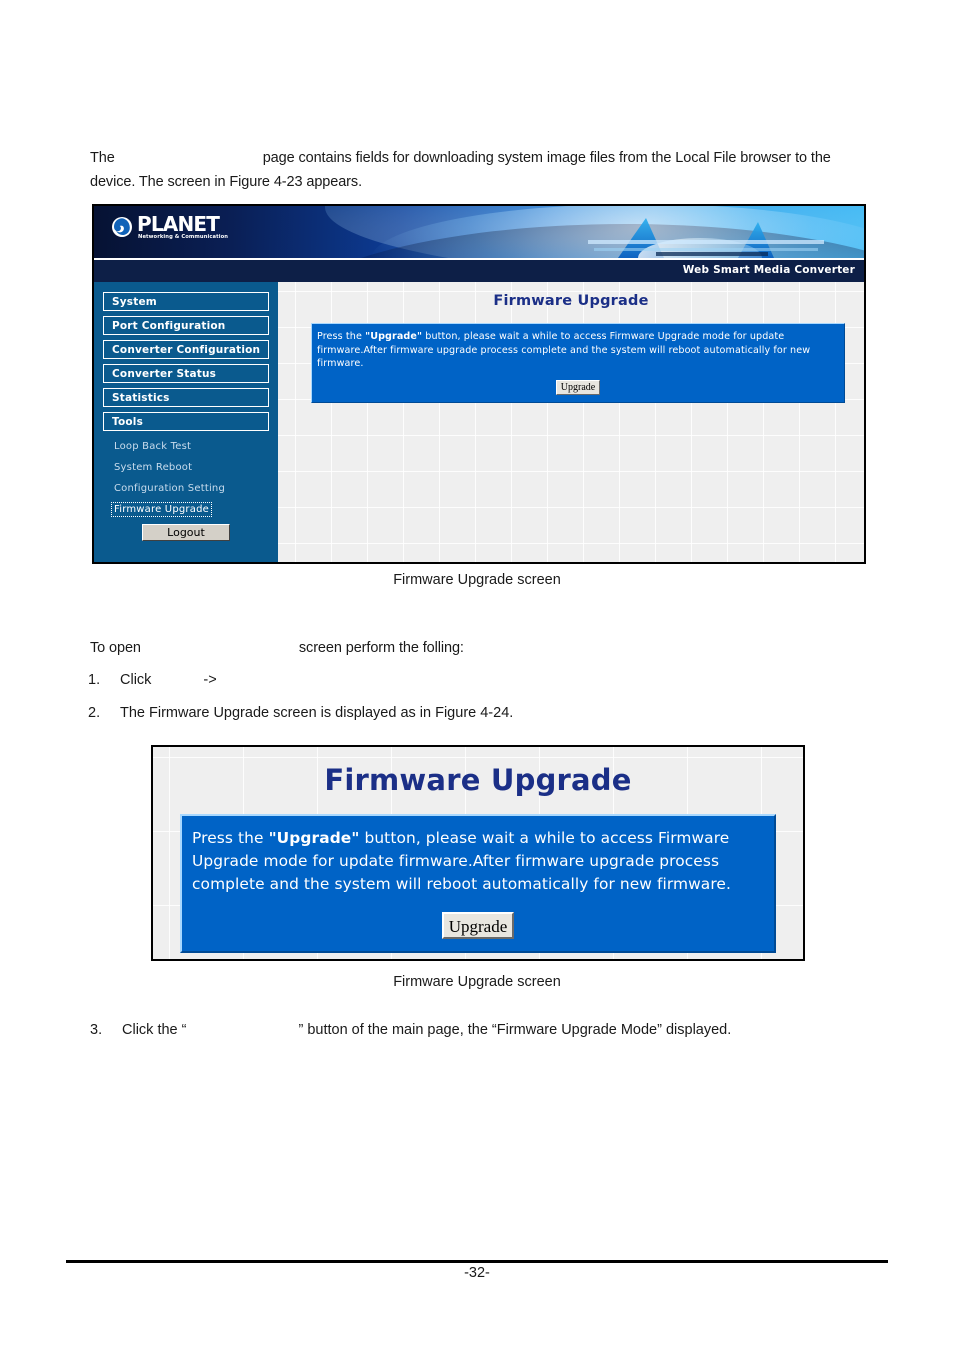 The height and width of the screenshot is (1350, 954). What do you see at coordinates (484, 680) in the screenshot?
I see `step-1-body: Click ->` at bounding box center [484, 680].